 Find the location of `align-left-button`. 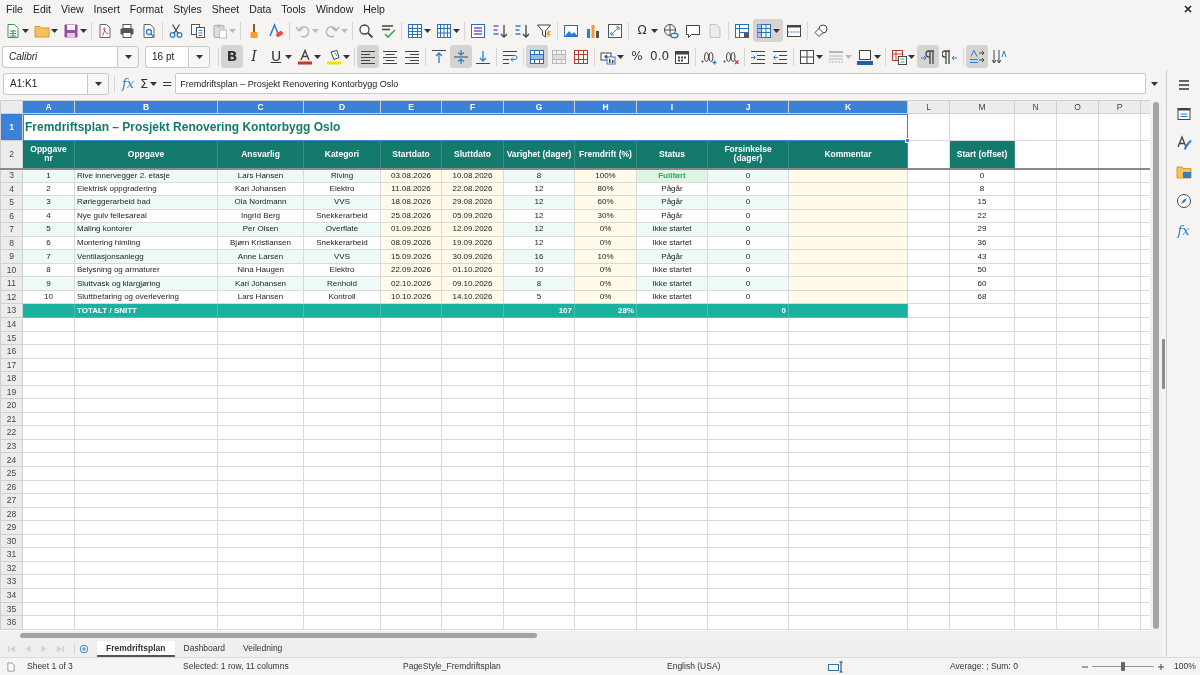

align-left-button is located at coordinates (368, 56).